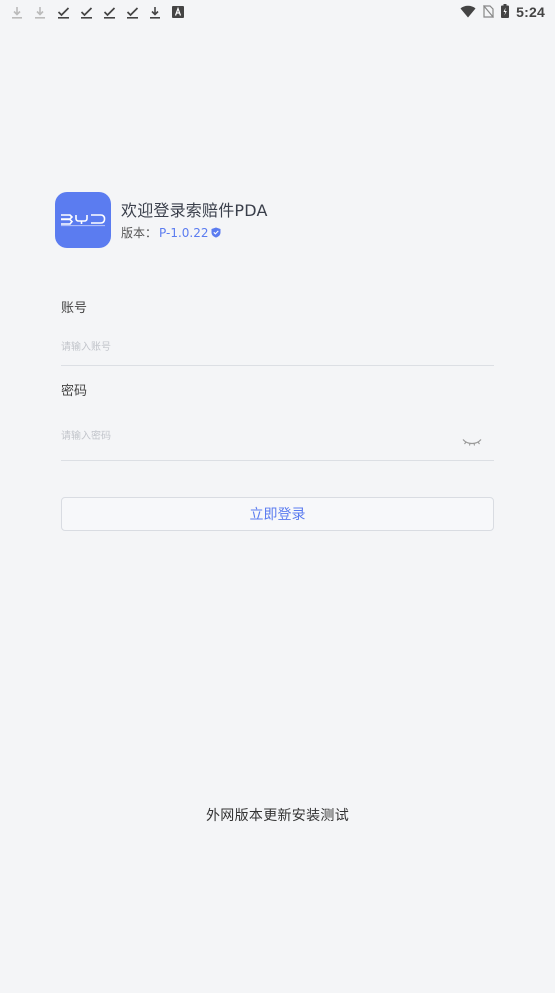 Image resolution: width=555 pixels, height=993 pixels. Describe the element at coordinates (505, 12) in the screenshot. I see `battery-charging-icon` at that location.